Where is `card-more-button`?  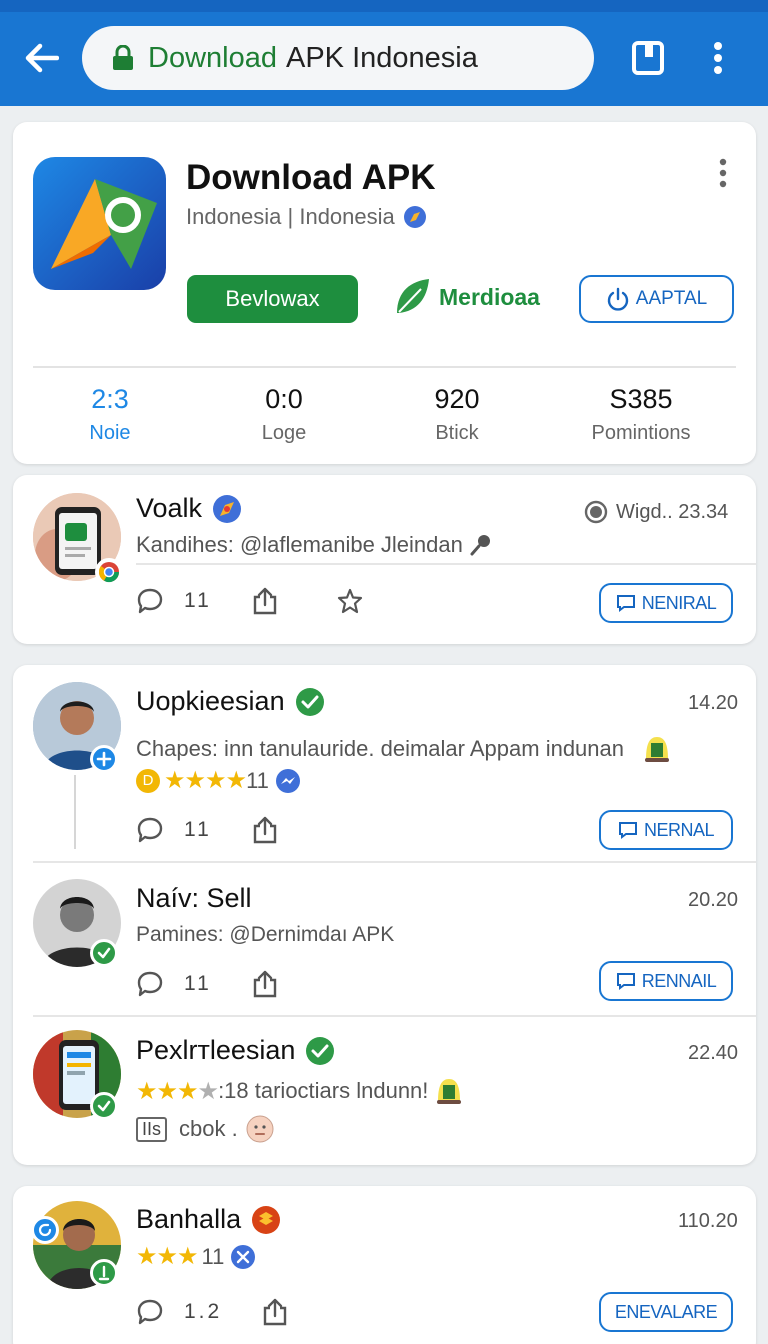
card-more-button is located at coordinates (726, 173).